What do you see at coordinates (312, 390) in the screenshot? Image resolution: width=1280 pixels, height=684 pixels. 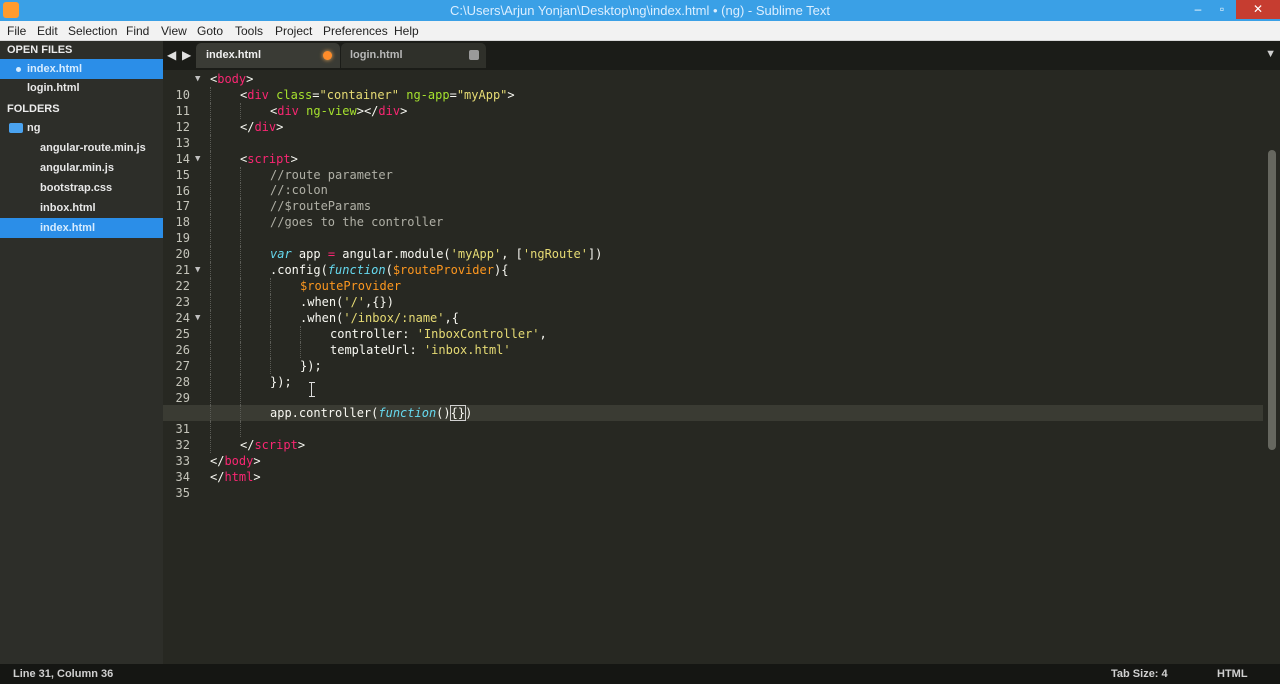 I see `text-cursor-icon` at bounding box center [312, 390].